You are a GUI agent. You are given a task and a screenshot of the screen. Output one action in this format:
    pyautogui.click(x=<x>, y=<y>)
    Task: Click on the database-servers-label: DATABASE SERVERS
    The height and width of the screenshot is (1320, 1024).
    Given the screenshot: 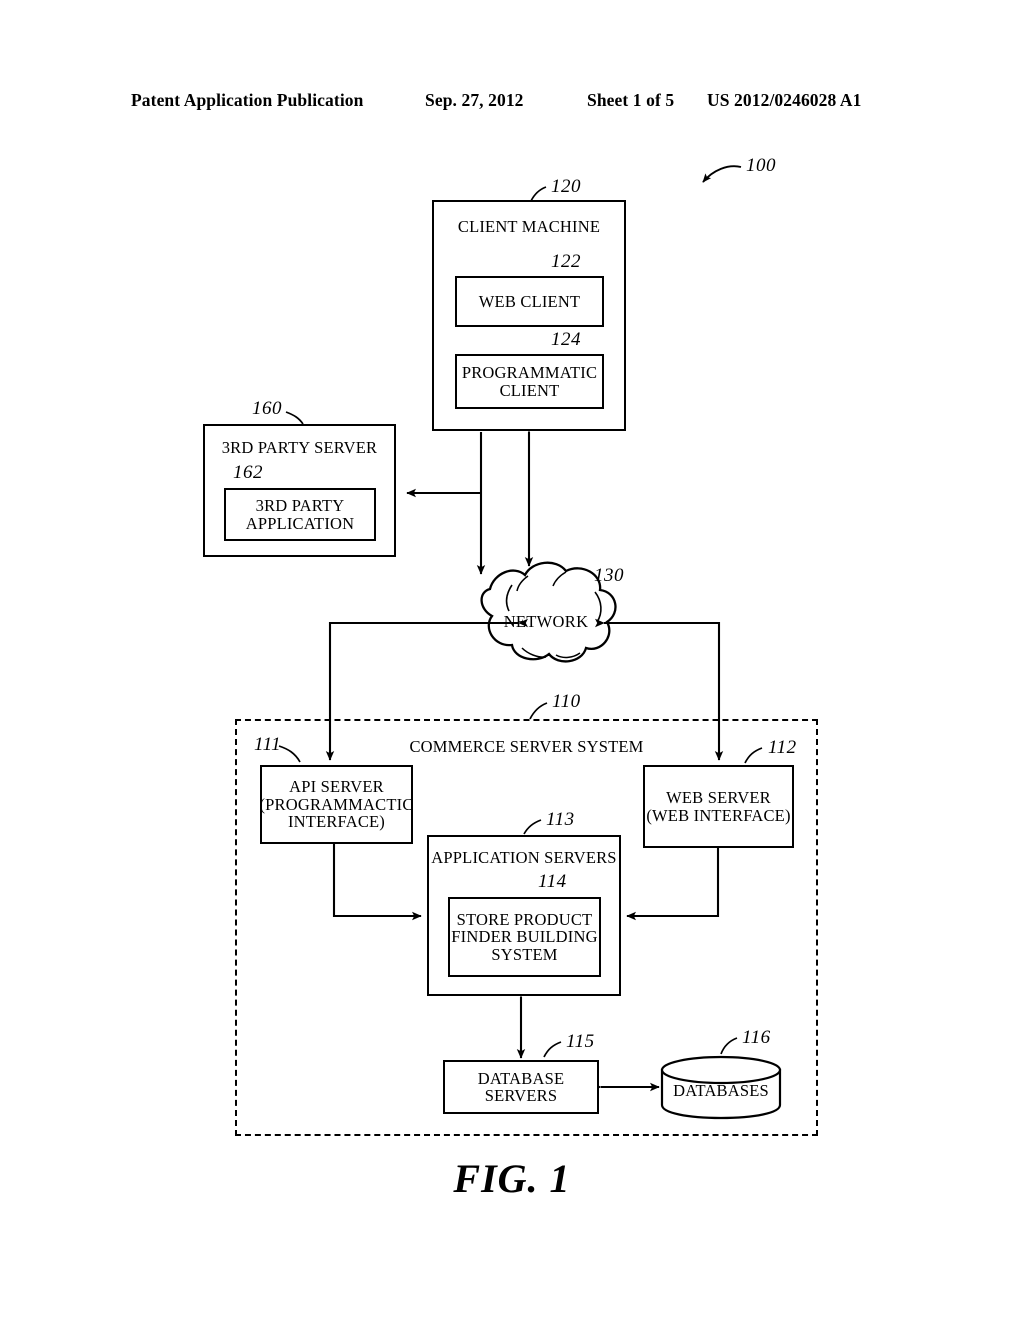 What is the action you would take?
    pyautogui.click(x=521, y=1086)
    